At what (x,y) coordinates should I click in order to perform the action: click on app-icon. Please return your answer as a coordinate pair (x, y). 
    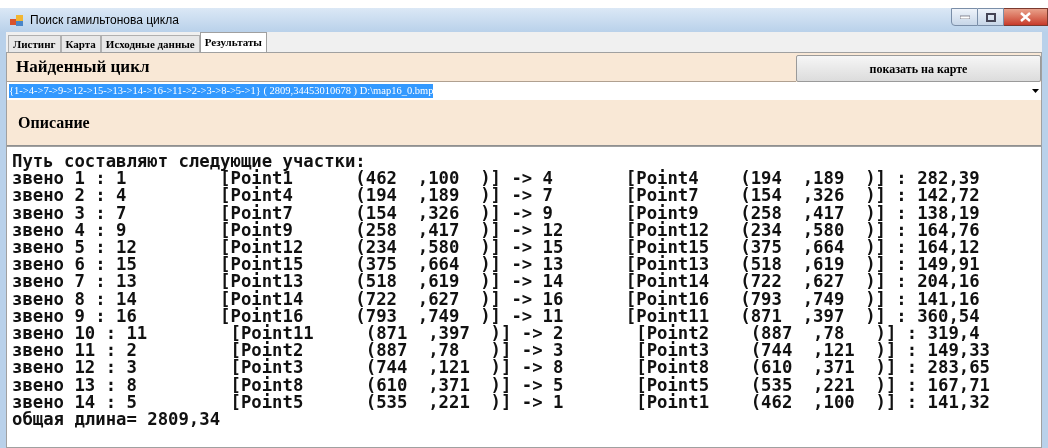
    Looking at the image, I should click on (17, 20).